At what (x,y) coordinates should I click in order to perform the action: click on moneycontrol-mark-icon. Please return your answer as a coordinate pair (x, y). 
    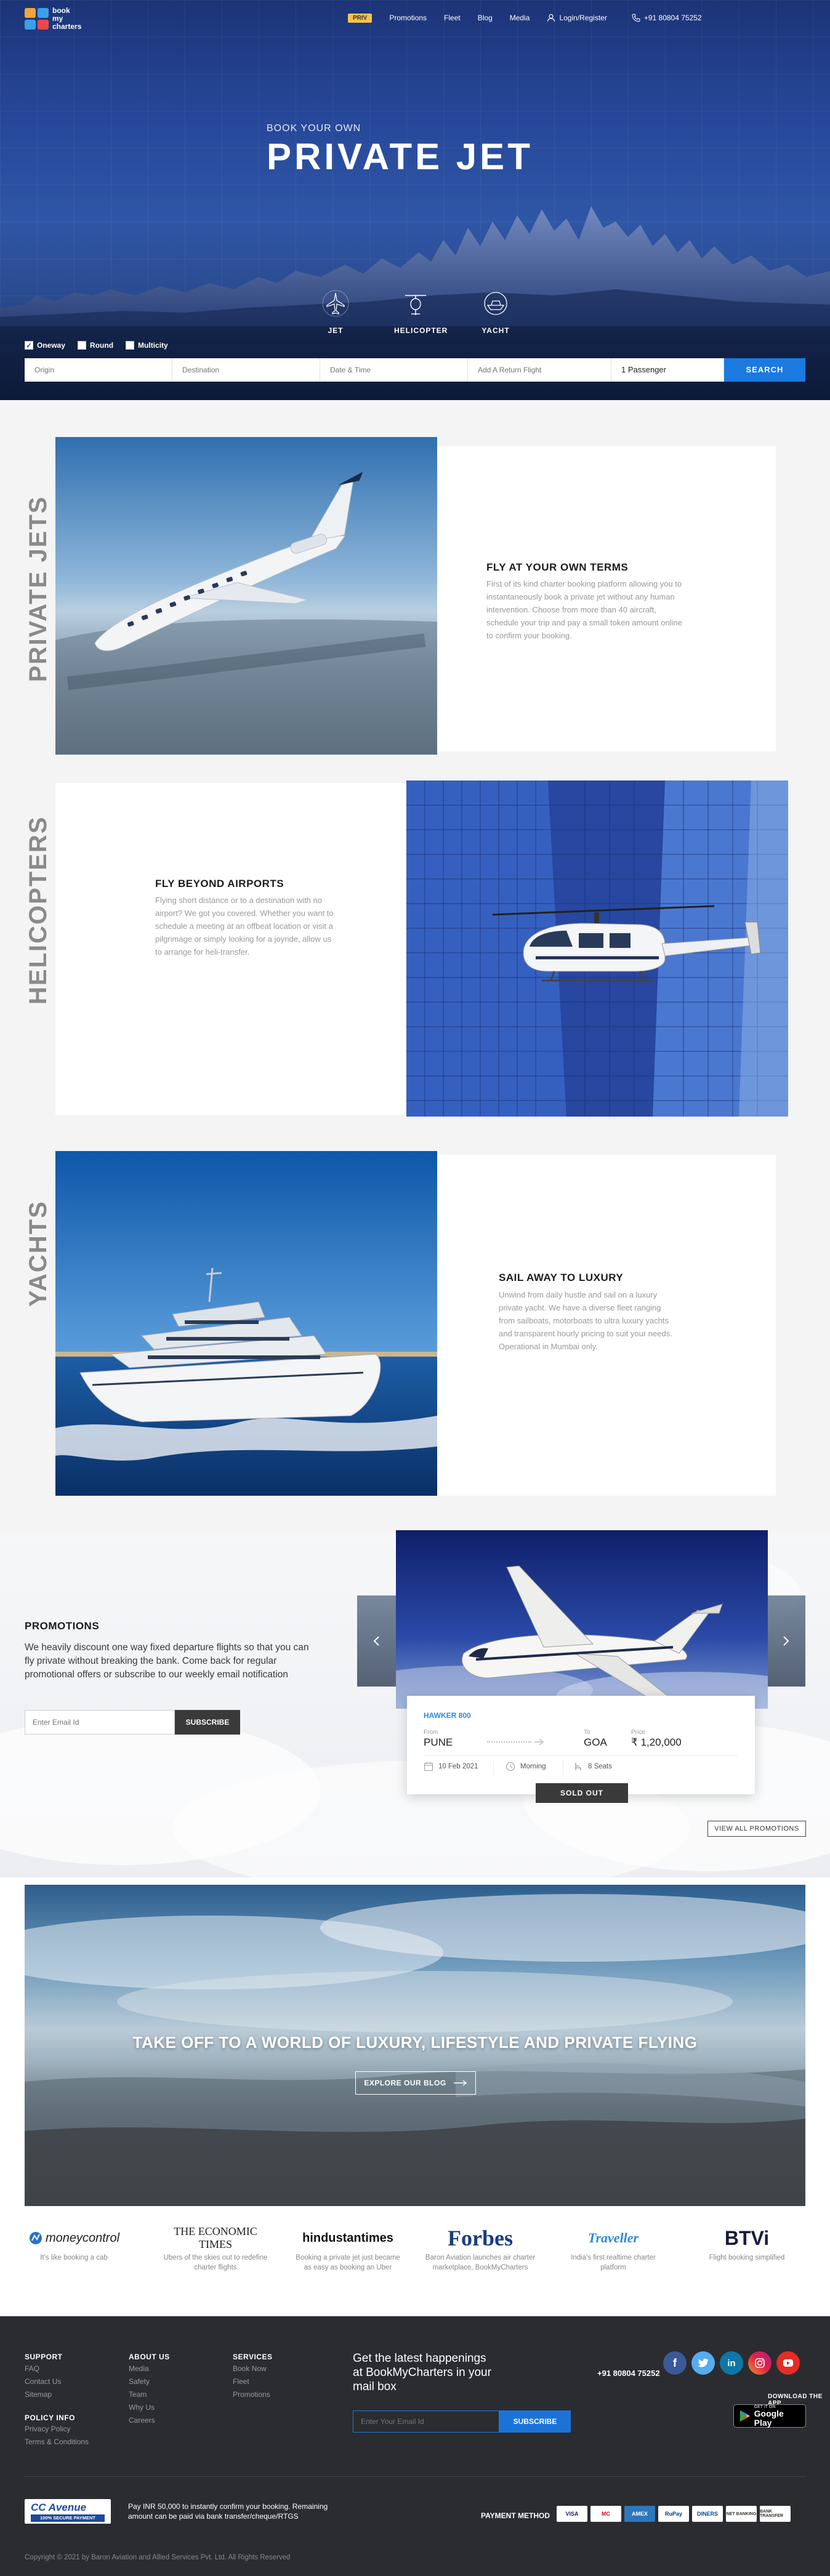
    Looking at the image, I should click on (35, 2238).